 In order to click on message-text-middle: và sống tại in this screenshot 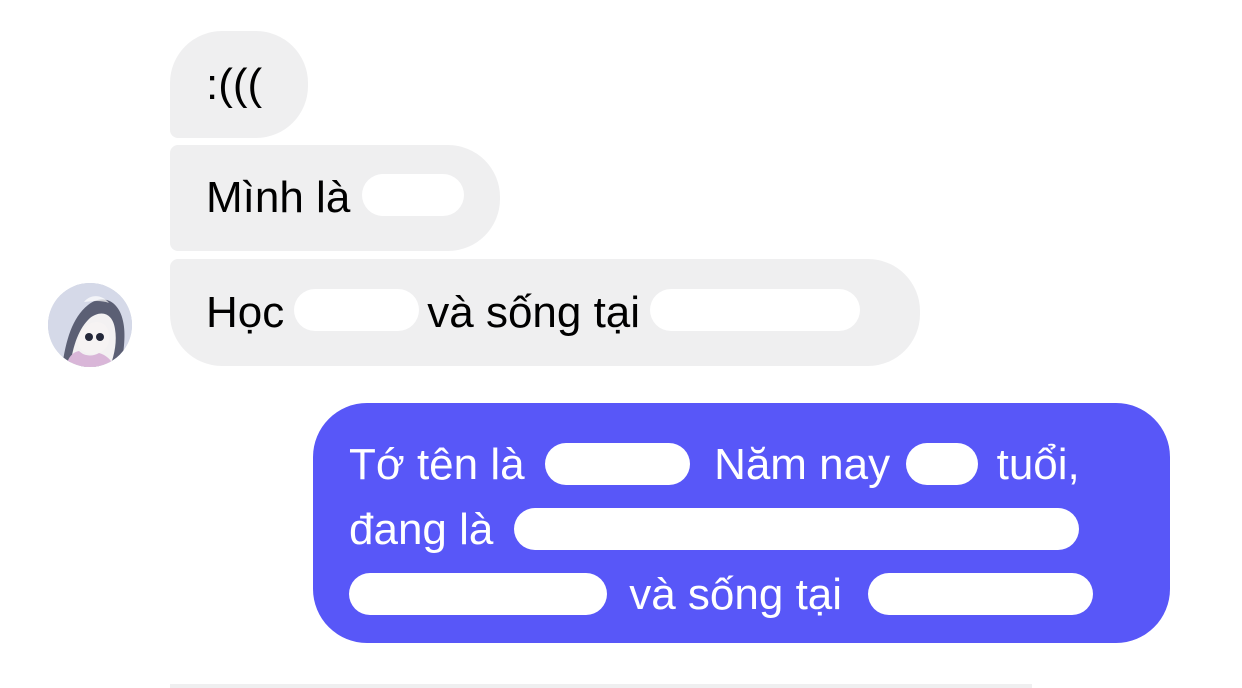, I will do `click(534, 312)`.